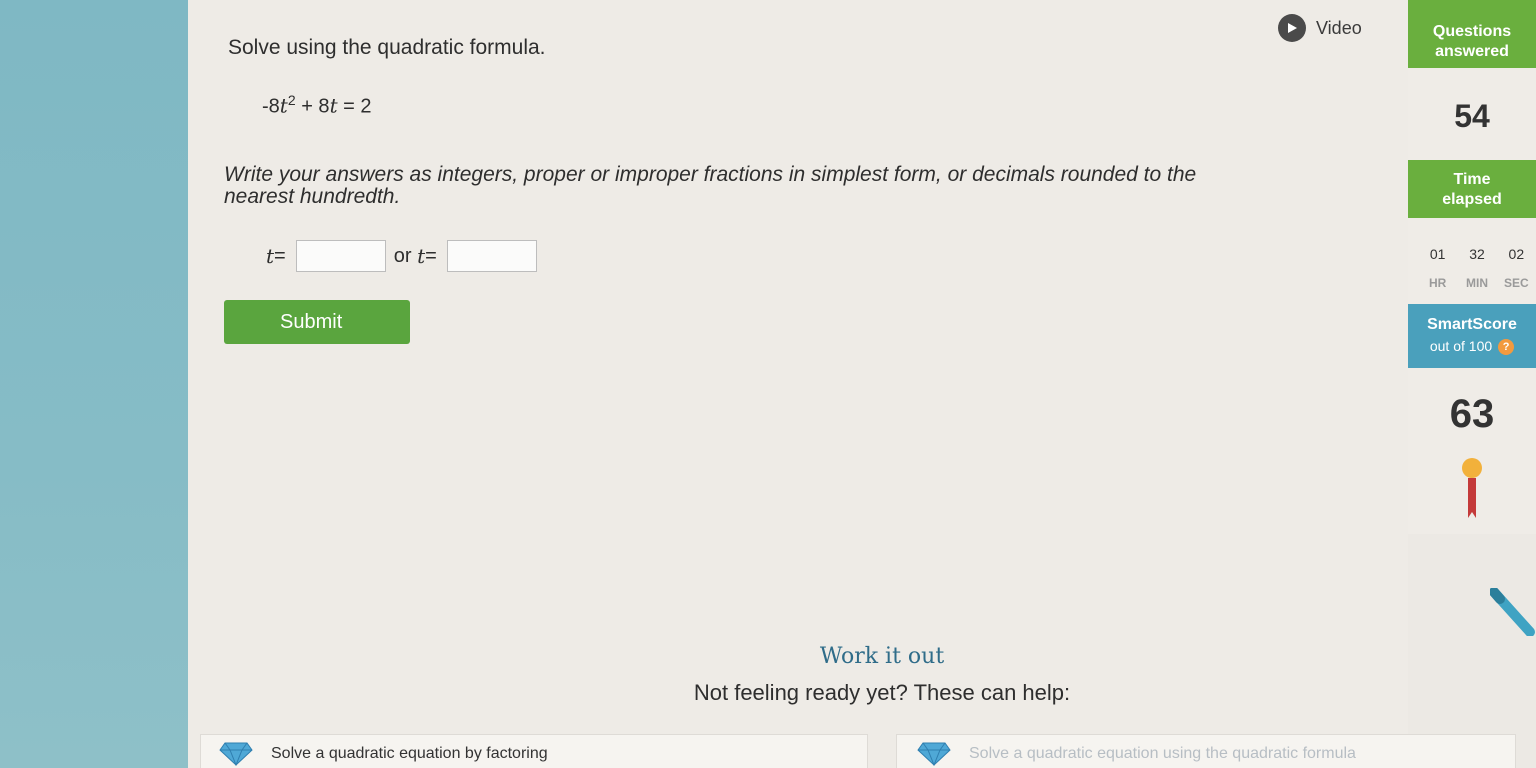  Describe the element at coordinates (1461, 346) in the screenshot. I see `smartscore-sub: out of 100` at that location.